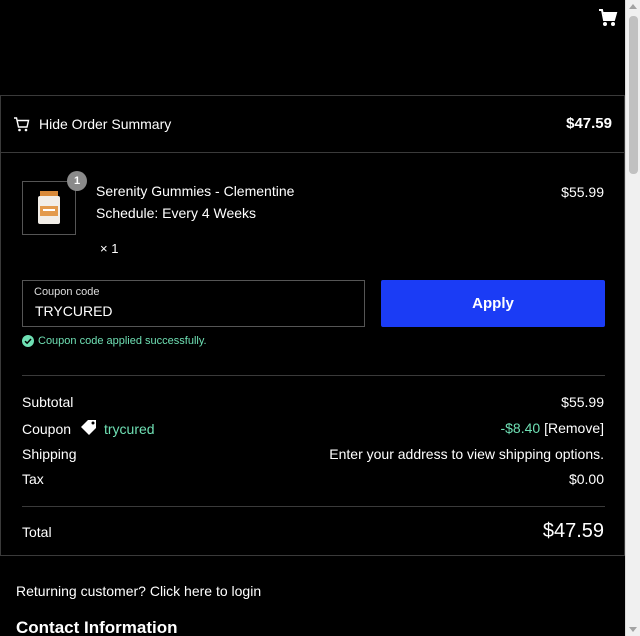 Image resolution: width=640 pixels, height=636 pixels. Describe the element at coordinates (48, 402) in the screenshot. I see `subtotal-label: Subtotal` at that location.